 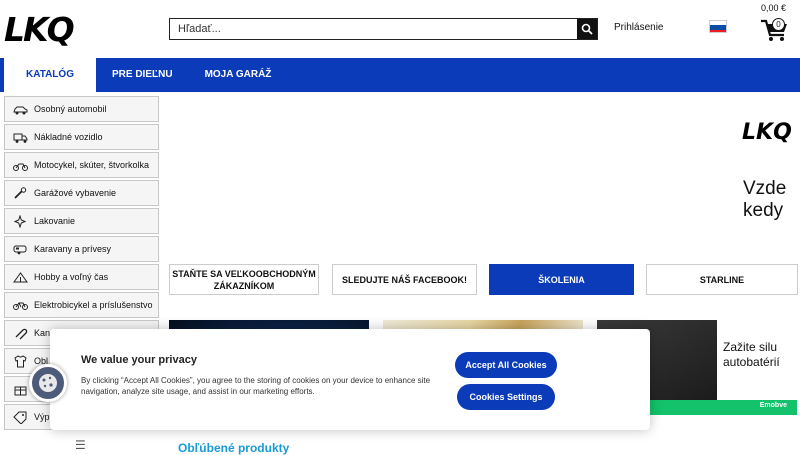 I want to click on sidebar-item-label: Hobby a voľný čas, so click(x=71, y=277).